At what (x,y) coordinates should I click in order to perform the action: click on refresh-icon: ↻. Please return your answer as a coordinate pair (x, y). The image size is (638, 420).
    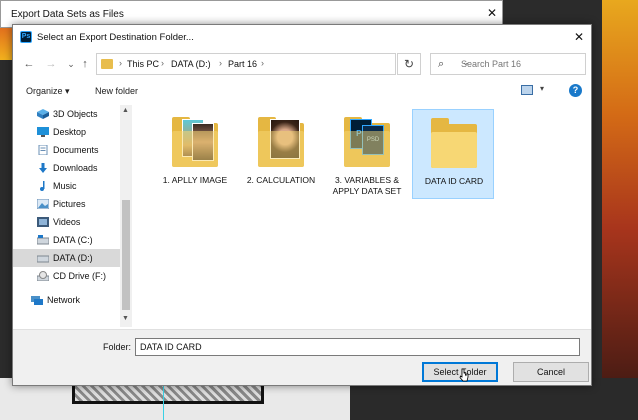
    Looking at the image, I should click on (409, 64).